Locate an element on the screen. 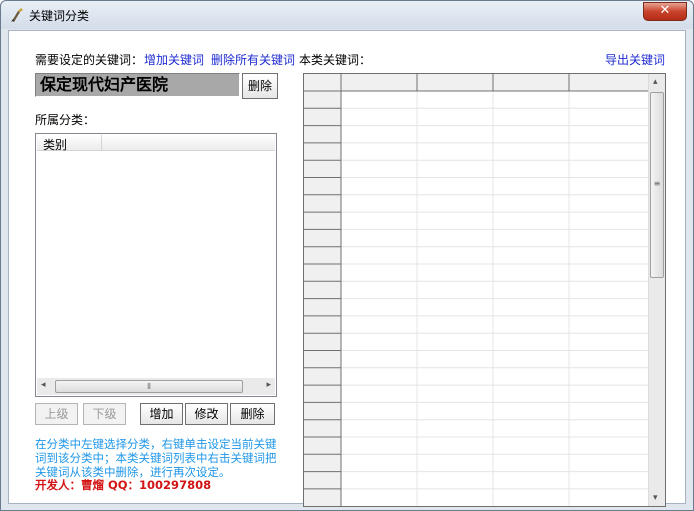 This screenshot has height=511, width=694. hscroll-thumb: ⦀ is located at coordinates (149, 386).